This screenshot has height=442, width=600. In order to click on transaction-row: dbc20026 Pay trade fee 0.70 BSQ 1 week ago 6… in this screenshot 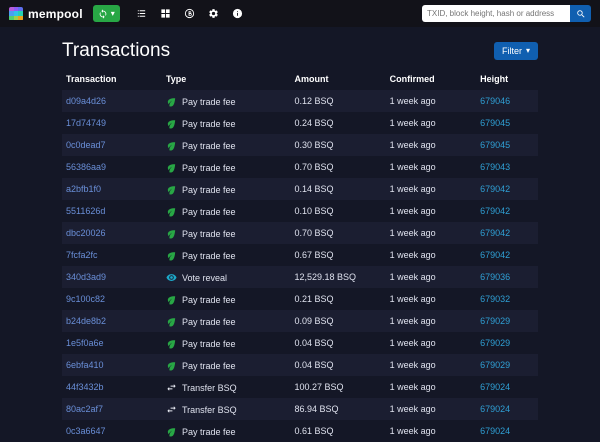, I will do `click(300, 233)`.